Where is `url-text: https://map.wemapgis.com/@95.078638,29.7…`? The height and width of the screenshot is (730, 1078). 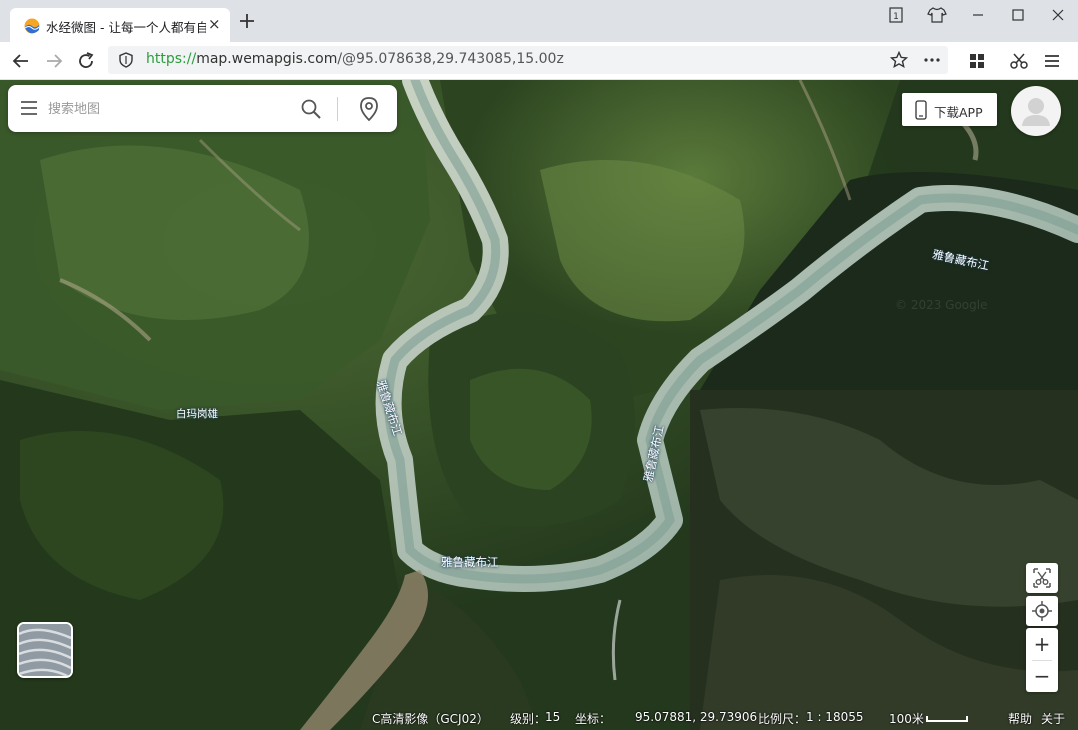 url-text: https://map.wemapgis.com/@95.078638,29.7… is located at coordinates (355, 59).